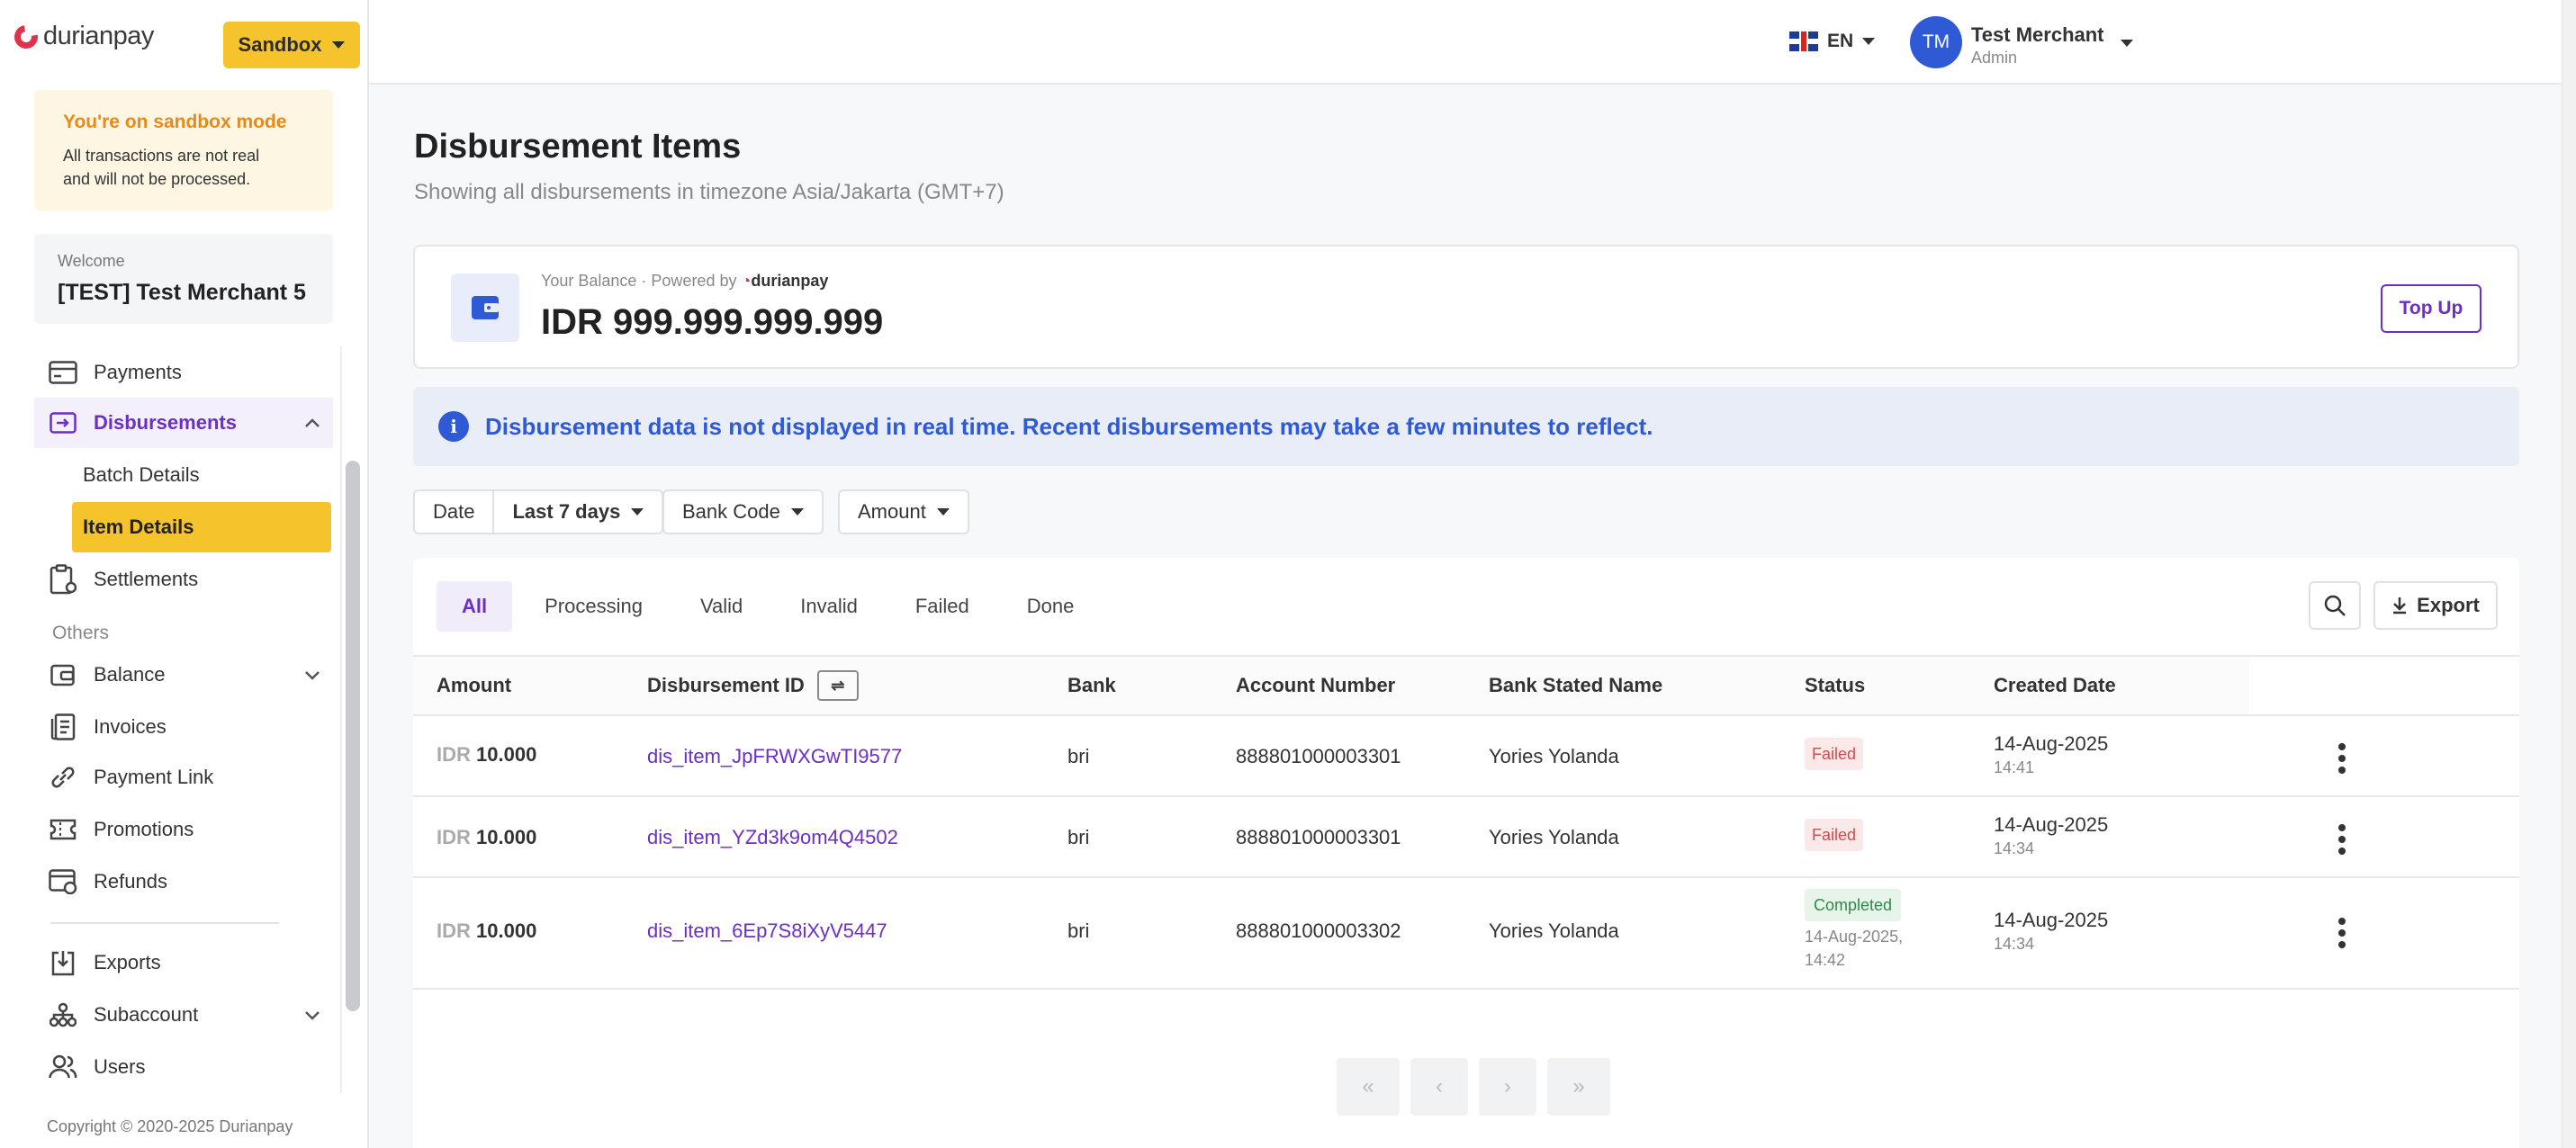  What do you see at coordinates (721, 606) in the screenshot?
I see `tab-valid: Valid` at bounding box center [721, 606].